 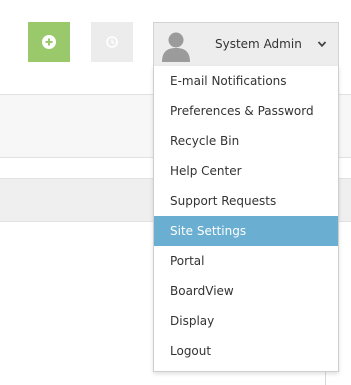 I want to click on menu-item-support-requests: Support Requests, so click(x=246, y=201).